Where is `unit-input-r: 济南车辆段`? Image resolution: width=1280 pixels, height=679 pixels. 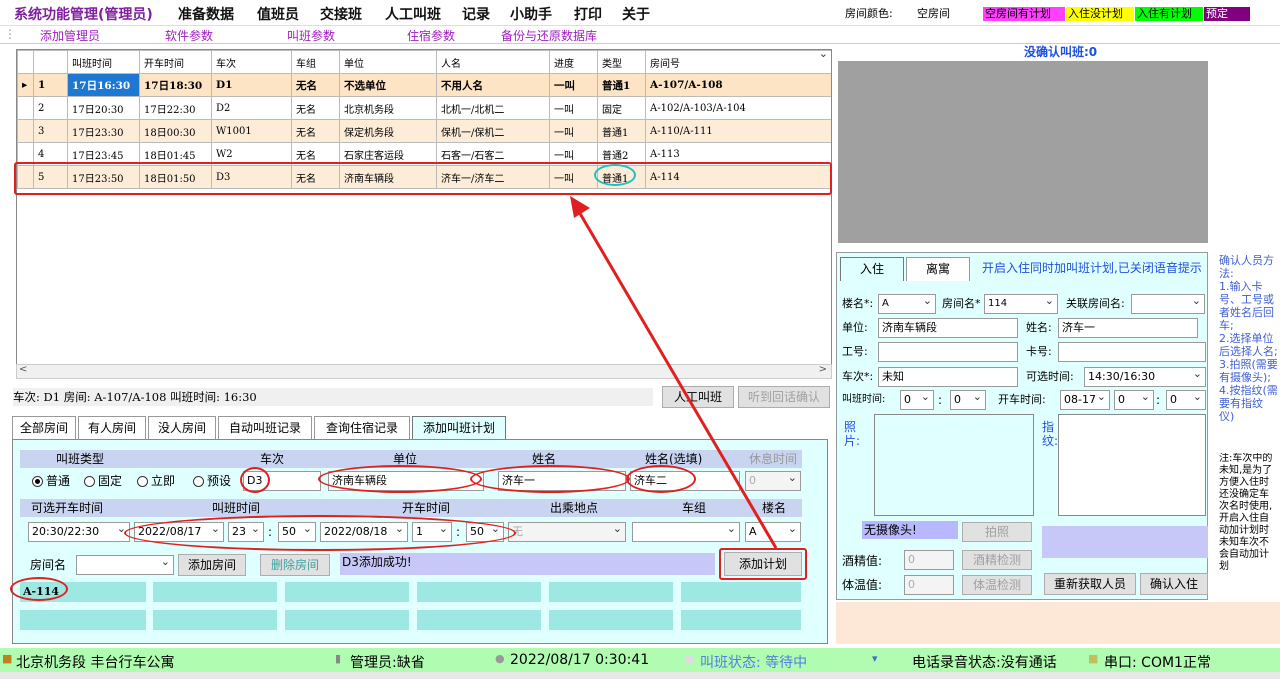
unit-input-r: 济南车辆段 is located at coordinates (948, 328).